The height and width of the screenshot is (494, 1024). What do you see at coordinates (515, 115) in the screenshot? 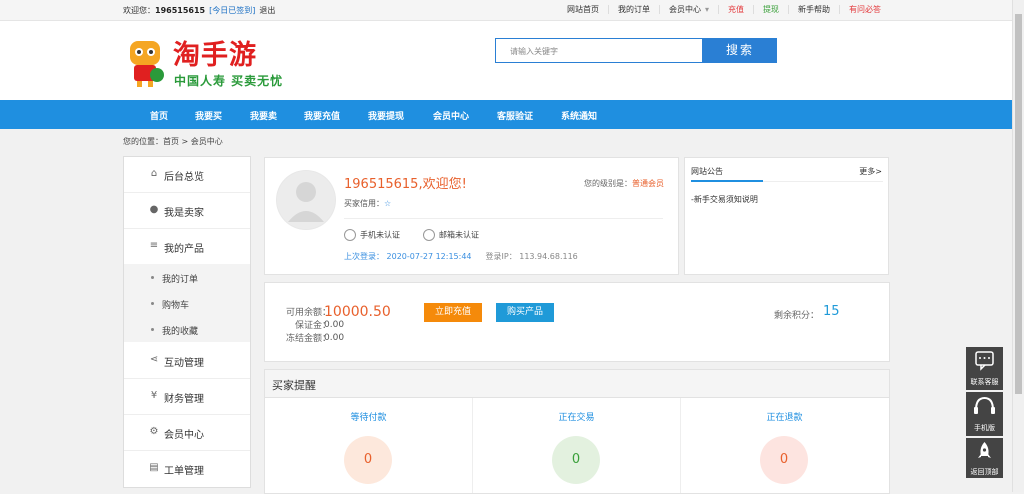
I see `nav-verify: 客服验证` at bounding box center [515, 115].